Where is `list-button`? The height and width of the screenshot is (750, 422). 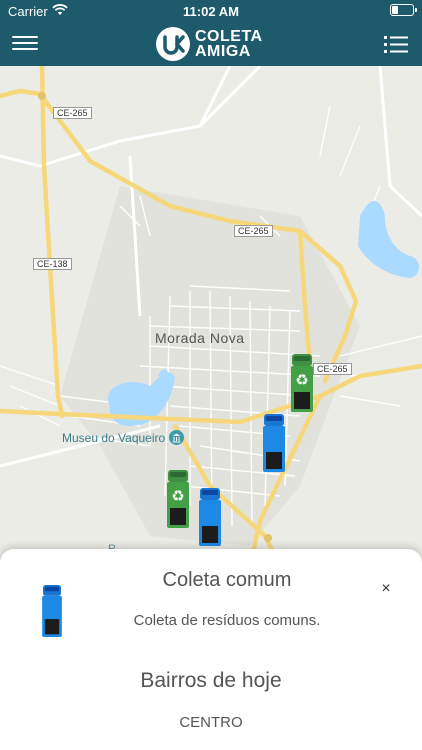 list-button is located at coordinates (396, 44).